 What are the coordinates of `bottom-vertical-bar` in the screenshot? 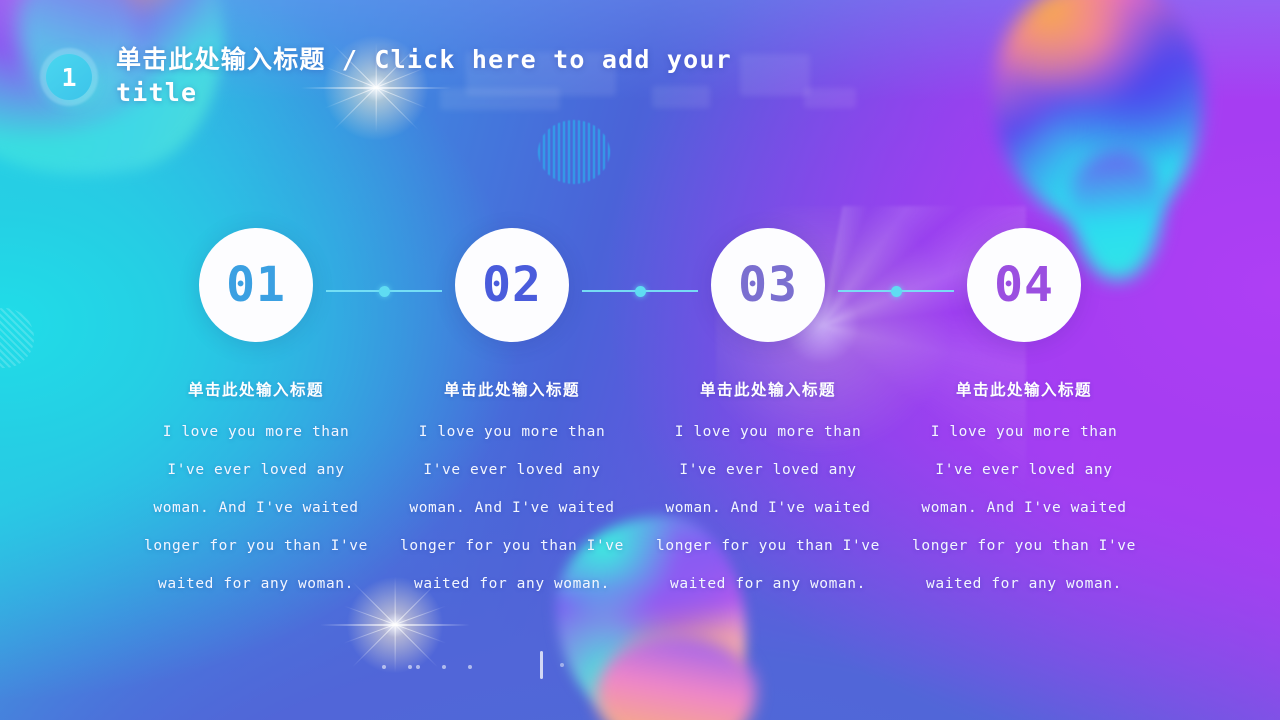 It's located at (541, 665).